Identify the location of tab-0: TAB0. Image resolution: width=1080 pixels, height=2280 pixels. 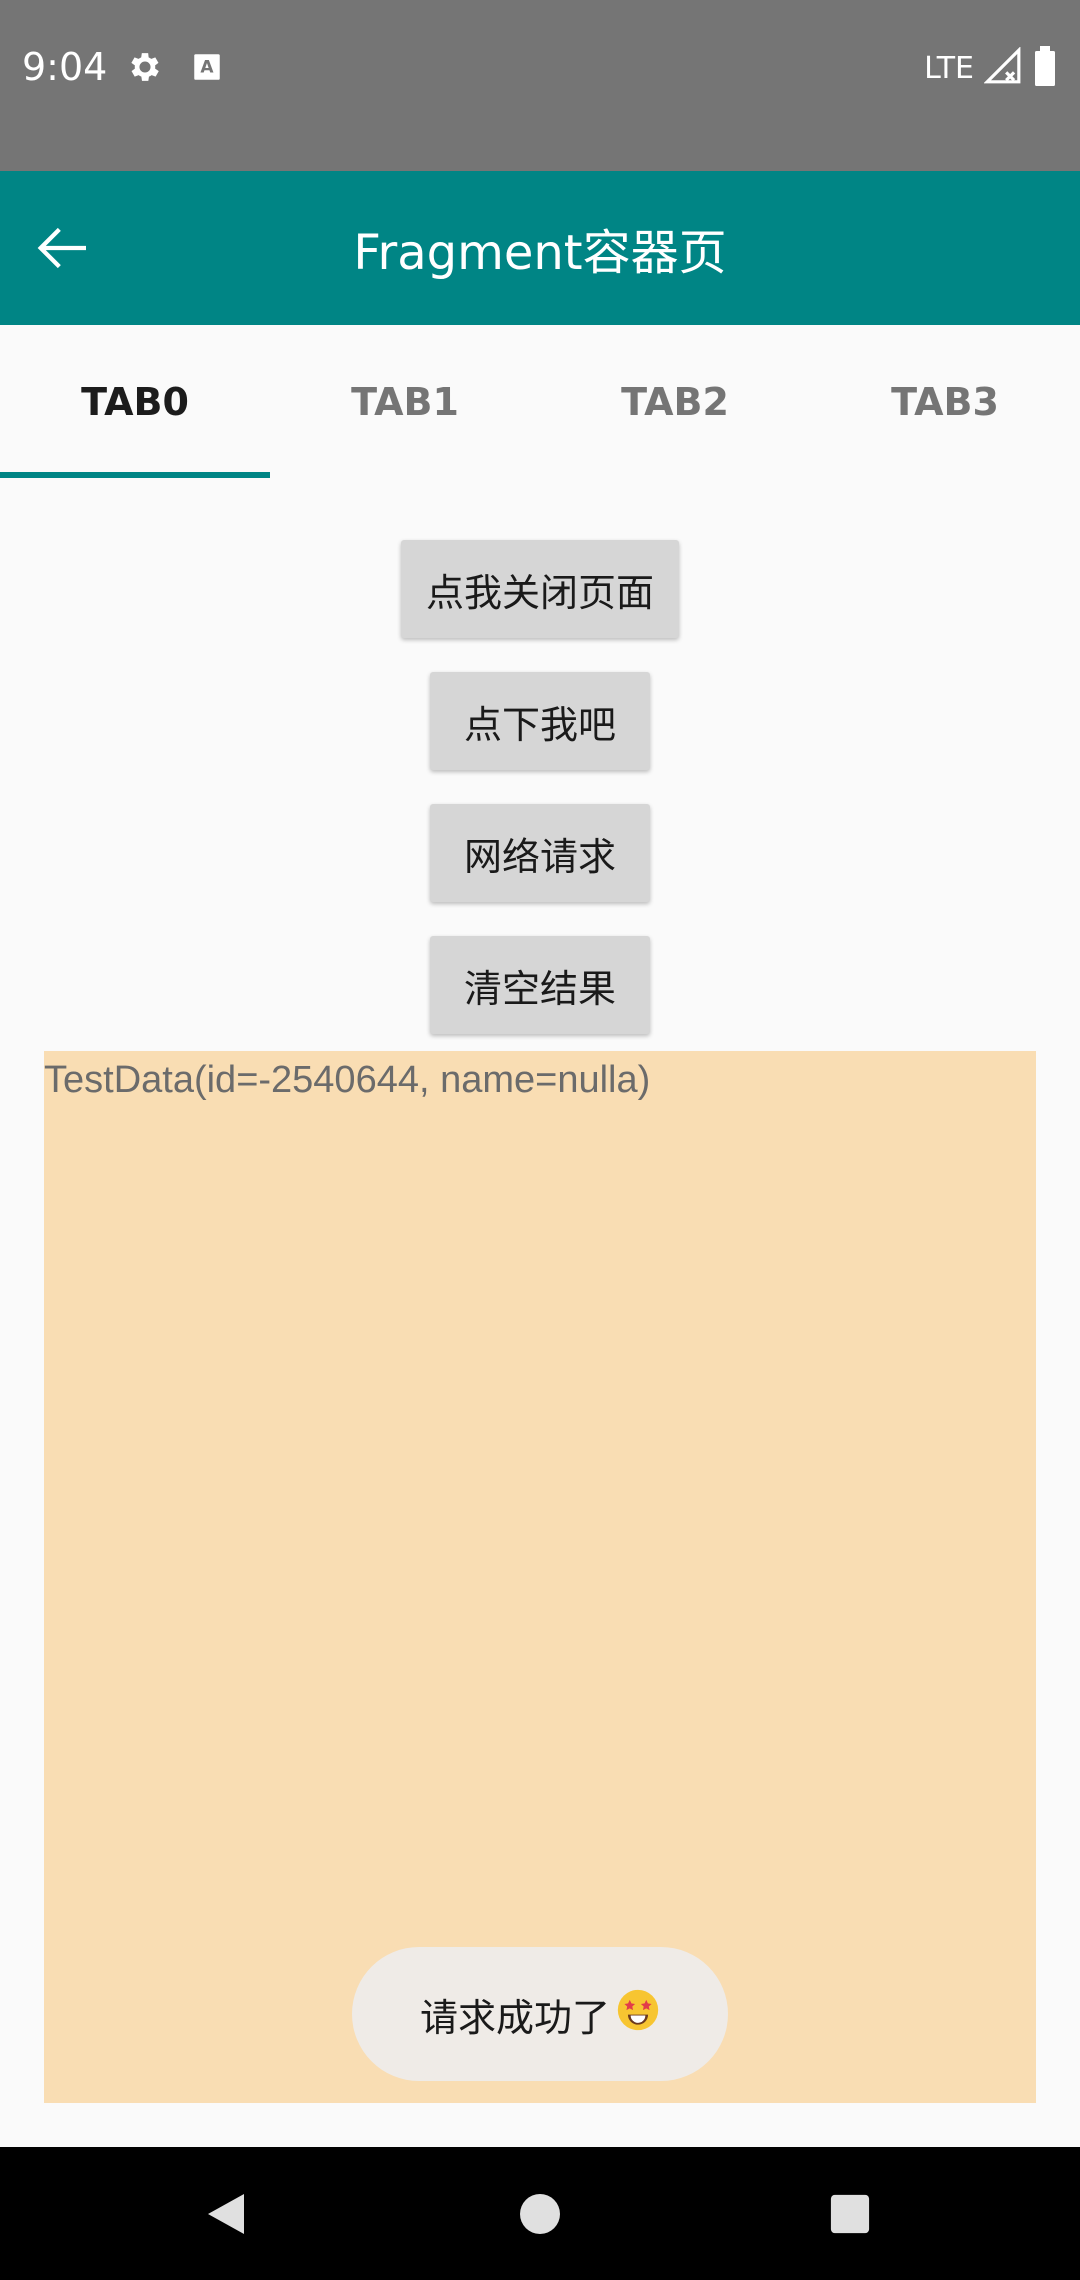
(135, 401).